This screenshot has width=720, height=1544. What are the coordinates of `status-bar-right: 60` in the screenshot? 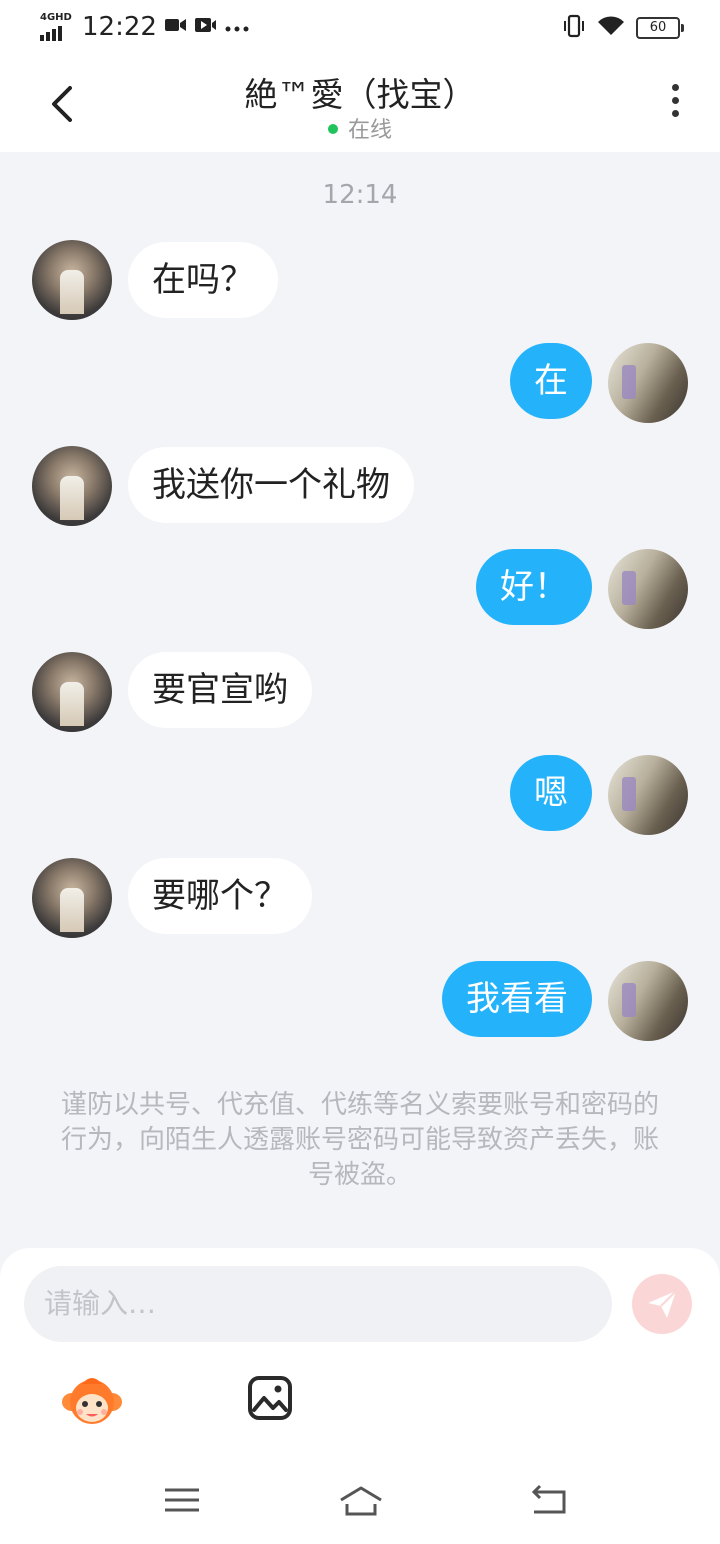 It's located at (623, 28).